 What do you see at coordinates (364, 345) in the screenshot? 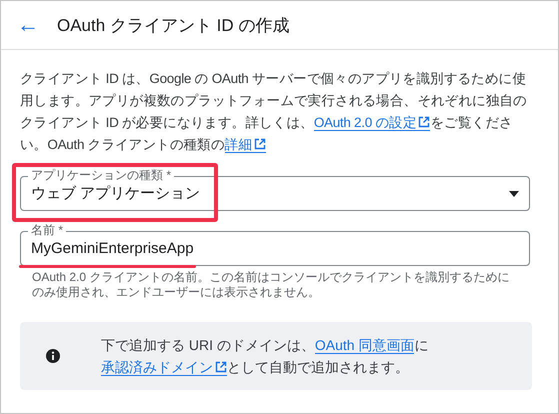
I see `text-link: OAuth 同意画面` at bounding box center [364, 345].